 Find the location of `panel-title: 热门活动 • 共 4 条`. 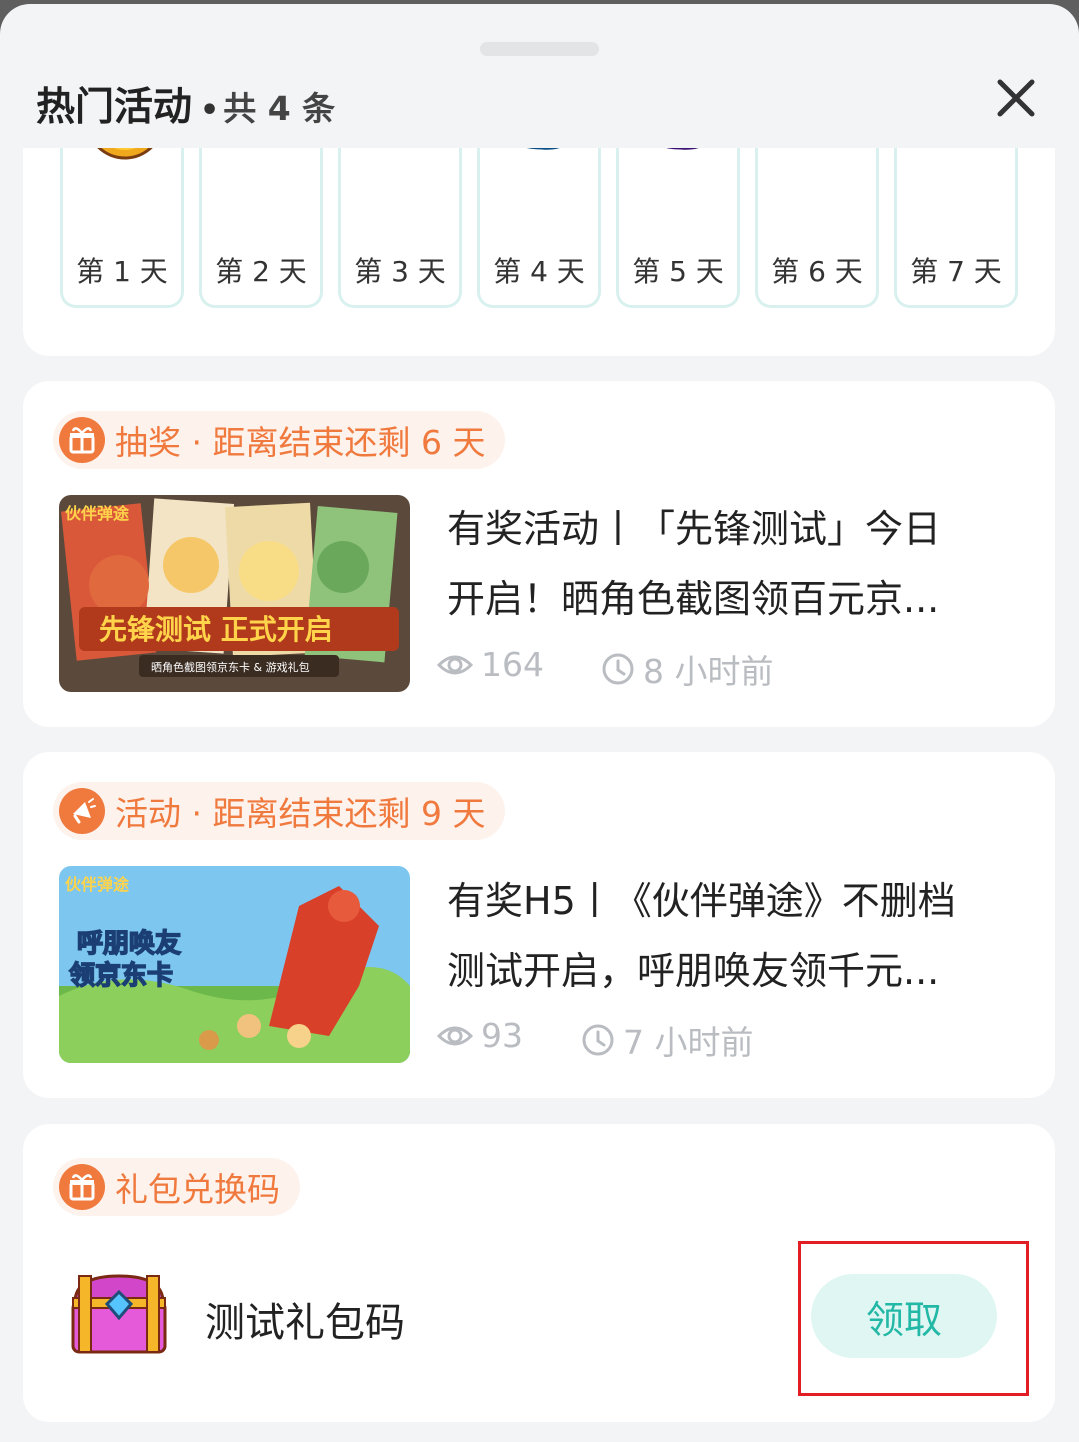

panel-title: 热门活动 • 共 4 条 is located at coordinates (185, 104).